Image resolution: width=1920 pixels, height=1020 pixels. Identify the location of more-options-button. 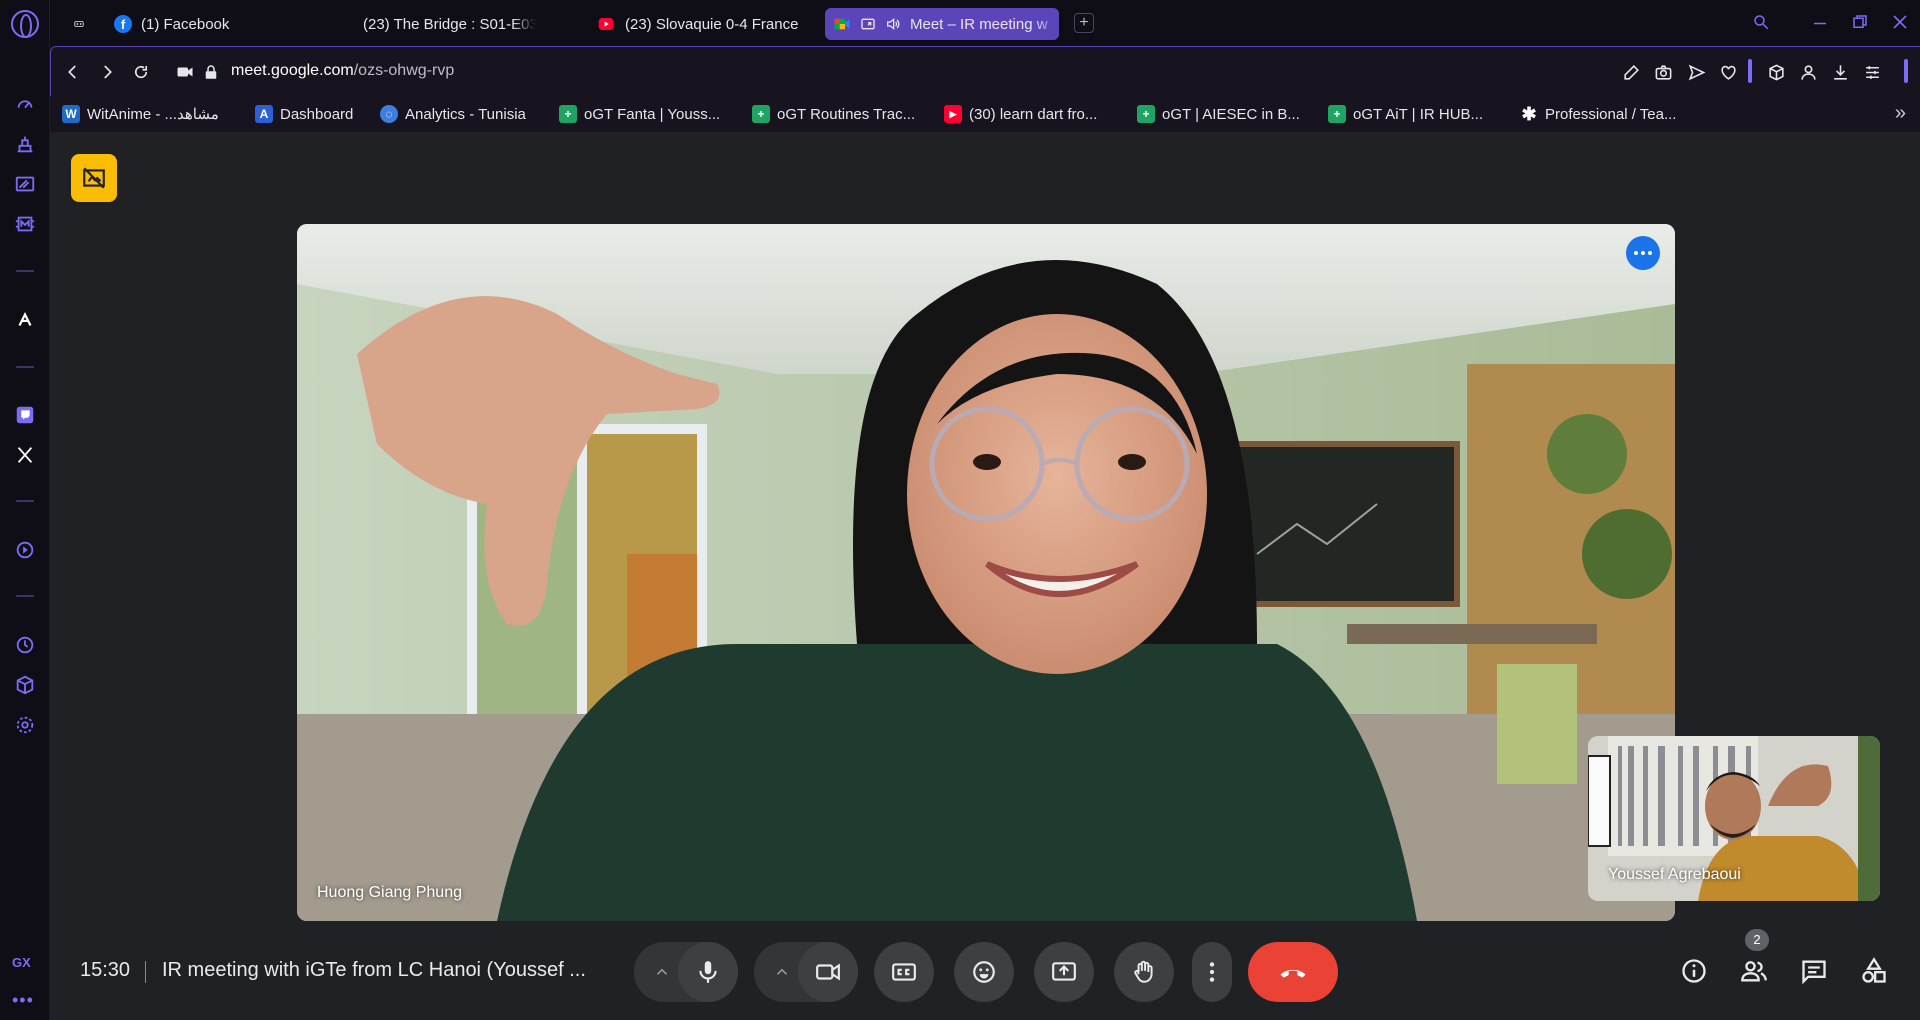
(1212, 972).